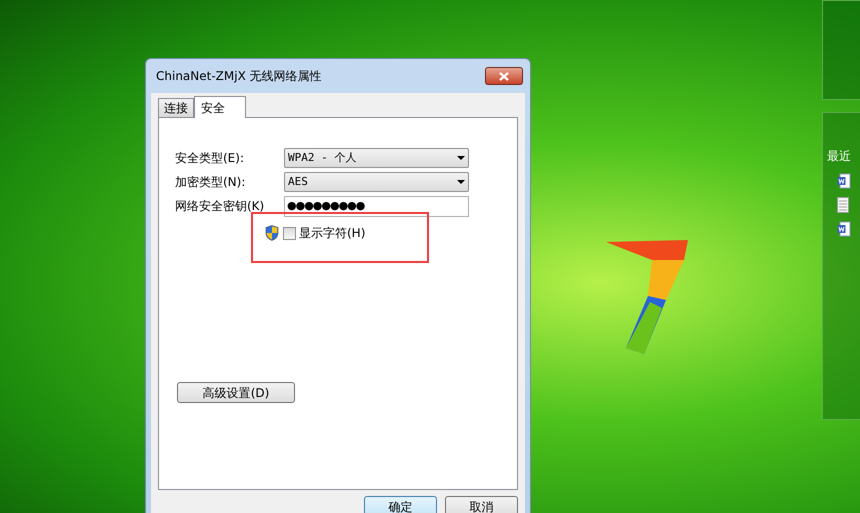  What do you see at coordinates (210, 158) in the screenshot?
I see `field-label: 安全类型(E):` at bounding box center [210, 158].